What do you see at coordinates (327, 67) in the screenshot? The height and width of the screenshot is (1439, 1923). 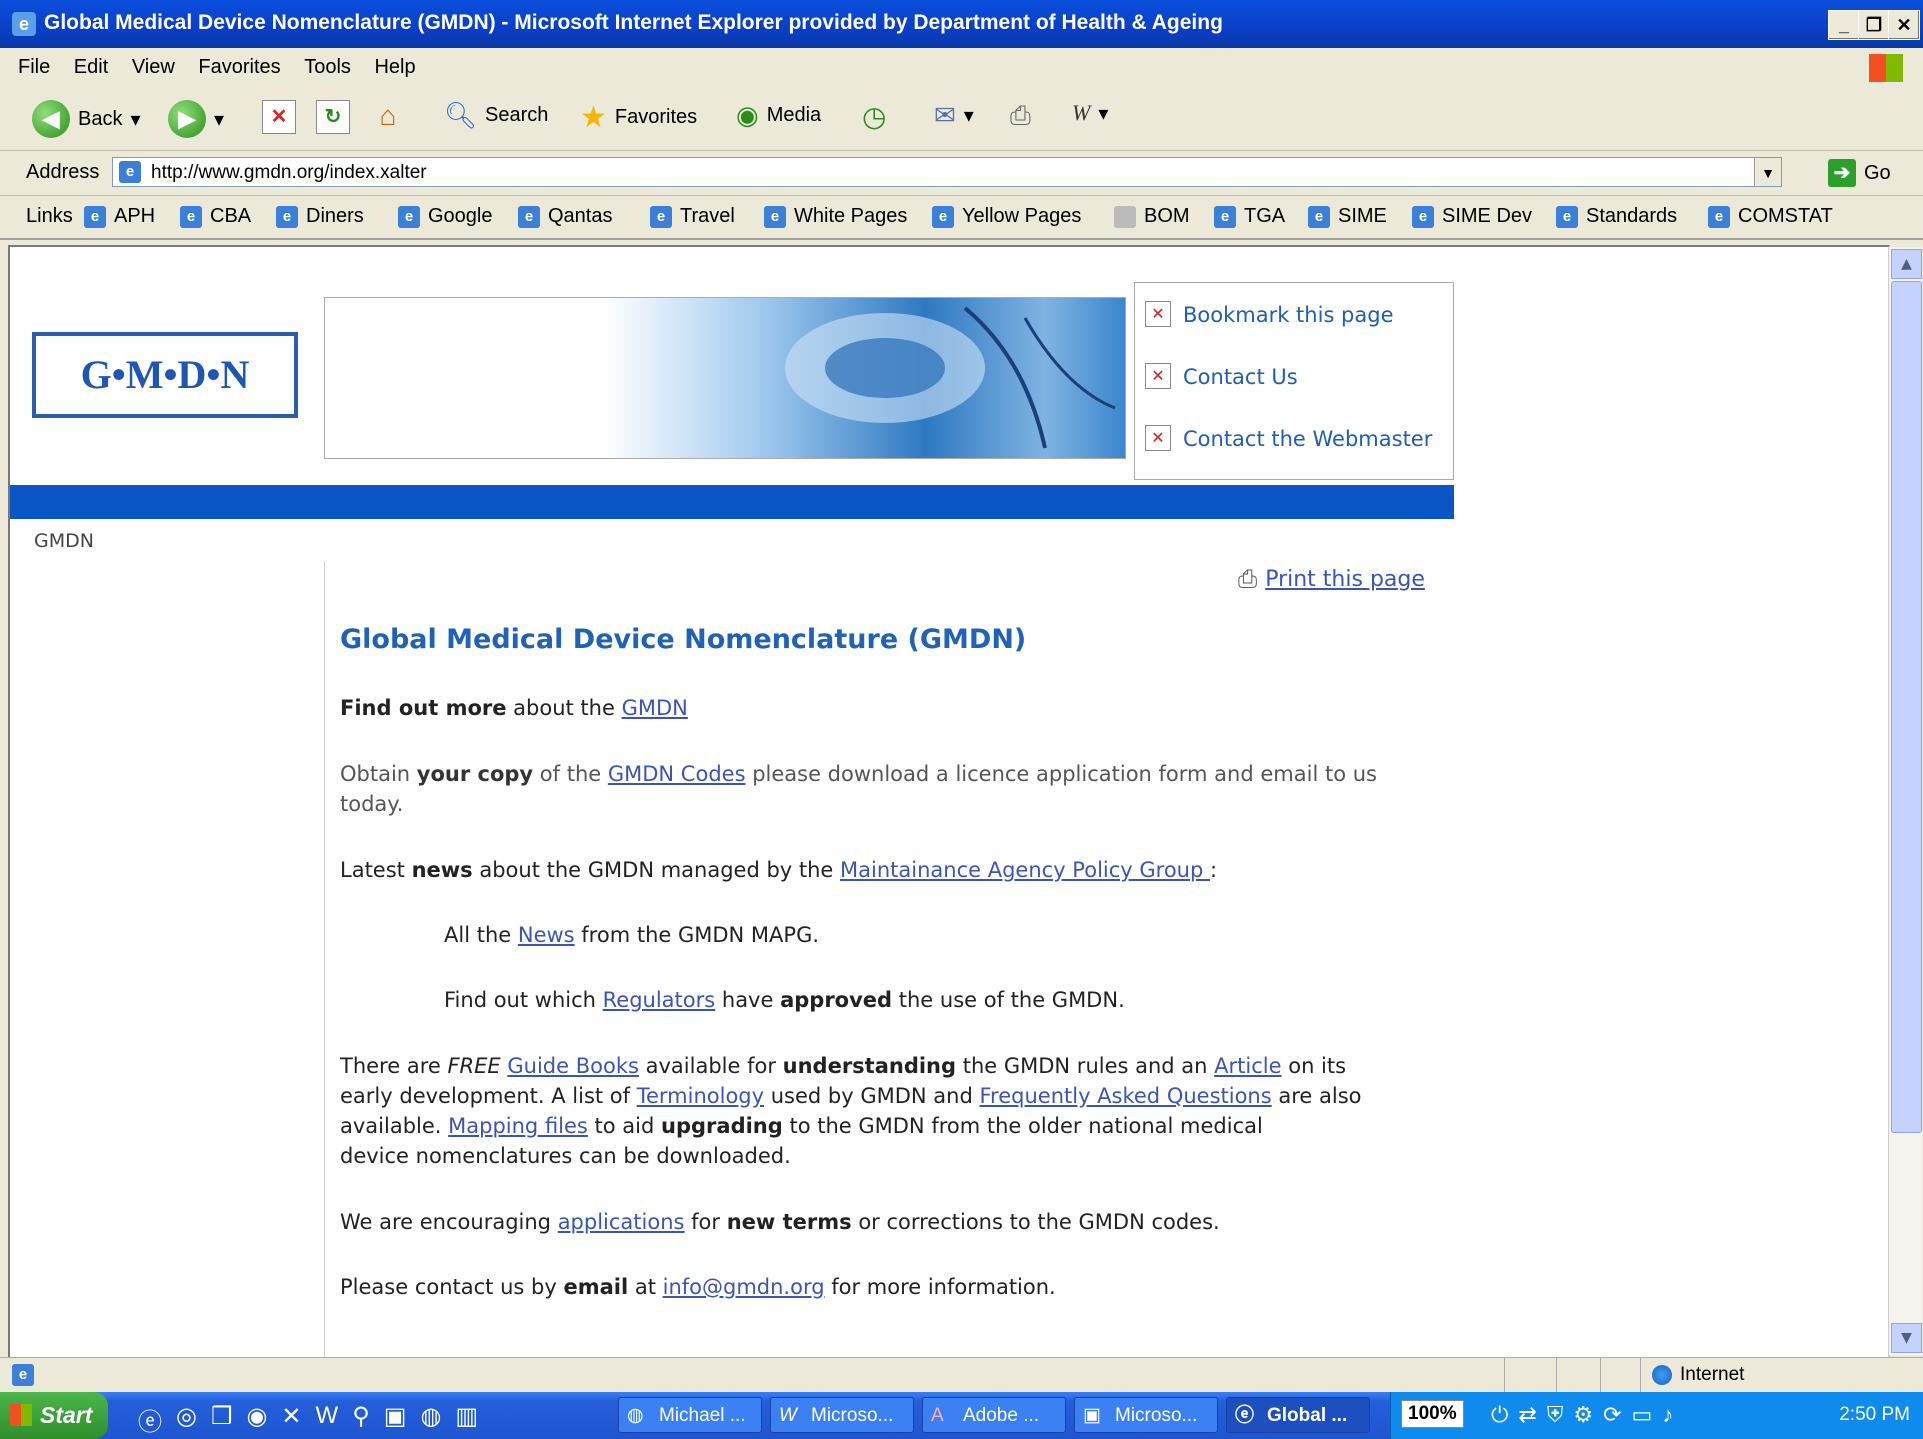 I see `menu-tools: Tools` at bounding box center [327, 67].